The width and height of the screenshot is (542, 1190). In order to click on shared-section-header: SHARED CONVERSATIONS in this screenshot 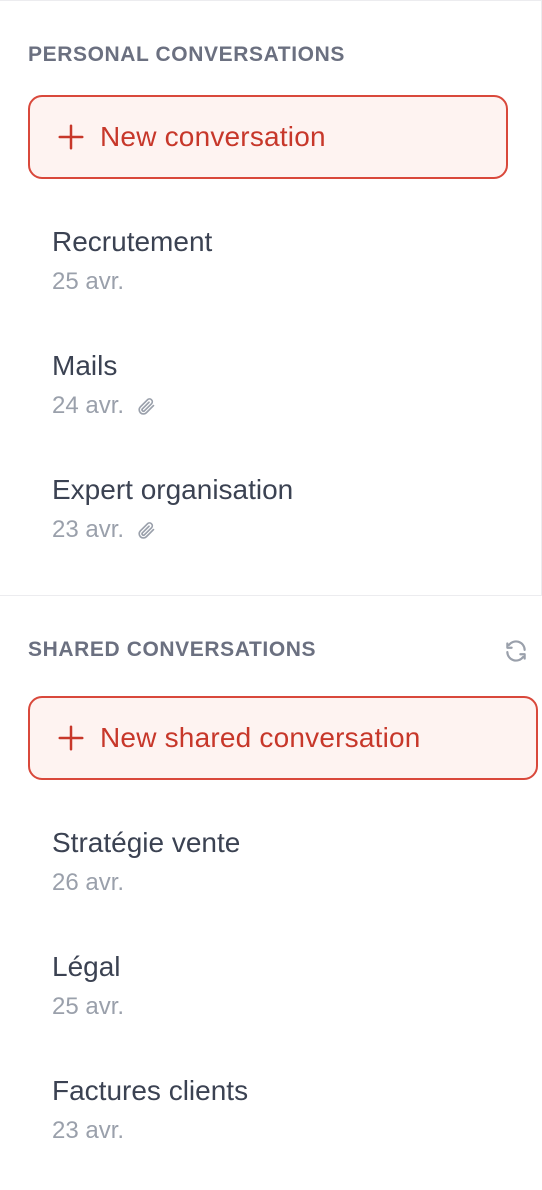, I will do `click(172, 649)`.